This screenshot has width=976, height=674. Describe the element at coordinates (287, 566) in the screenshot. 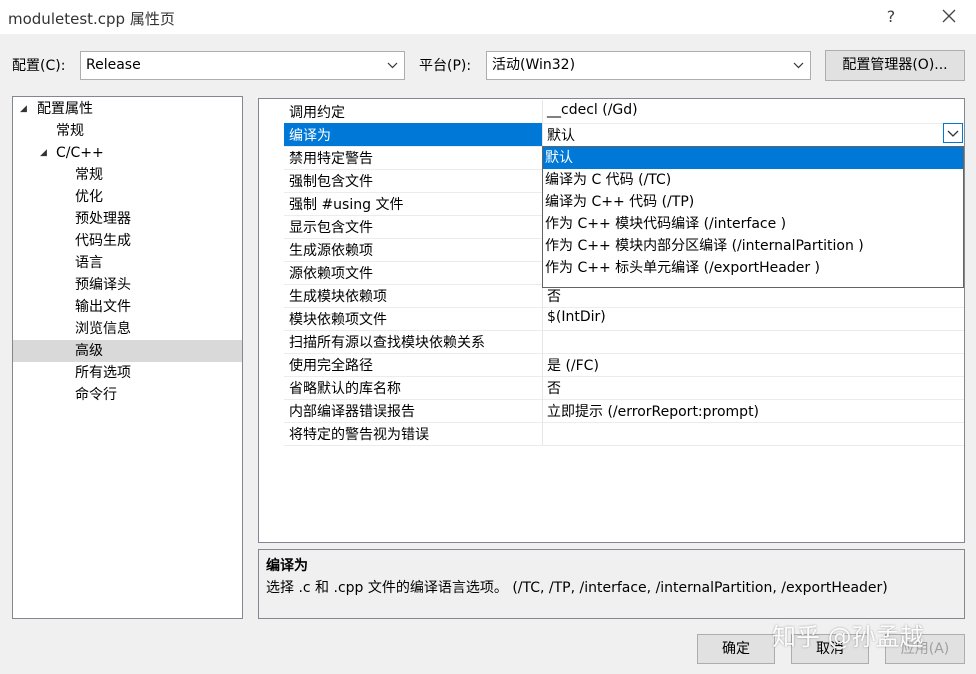

I see `description-title: 编译为` at that location.